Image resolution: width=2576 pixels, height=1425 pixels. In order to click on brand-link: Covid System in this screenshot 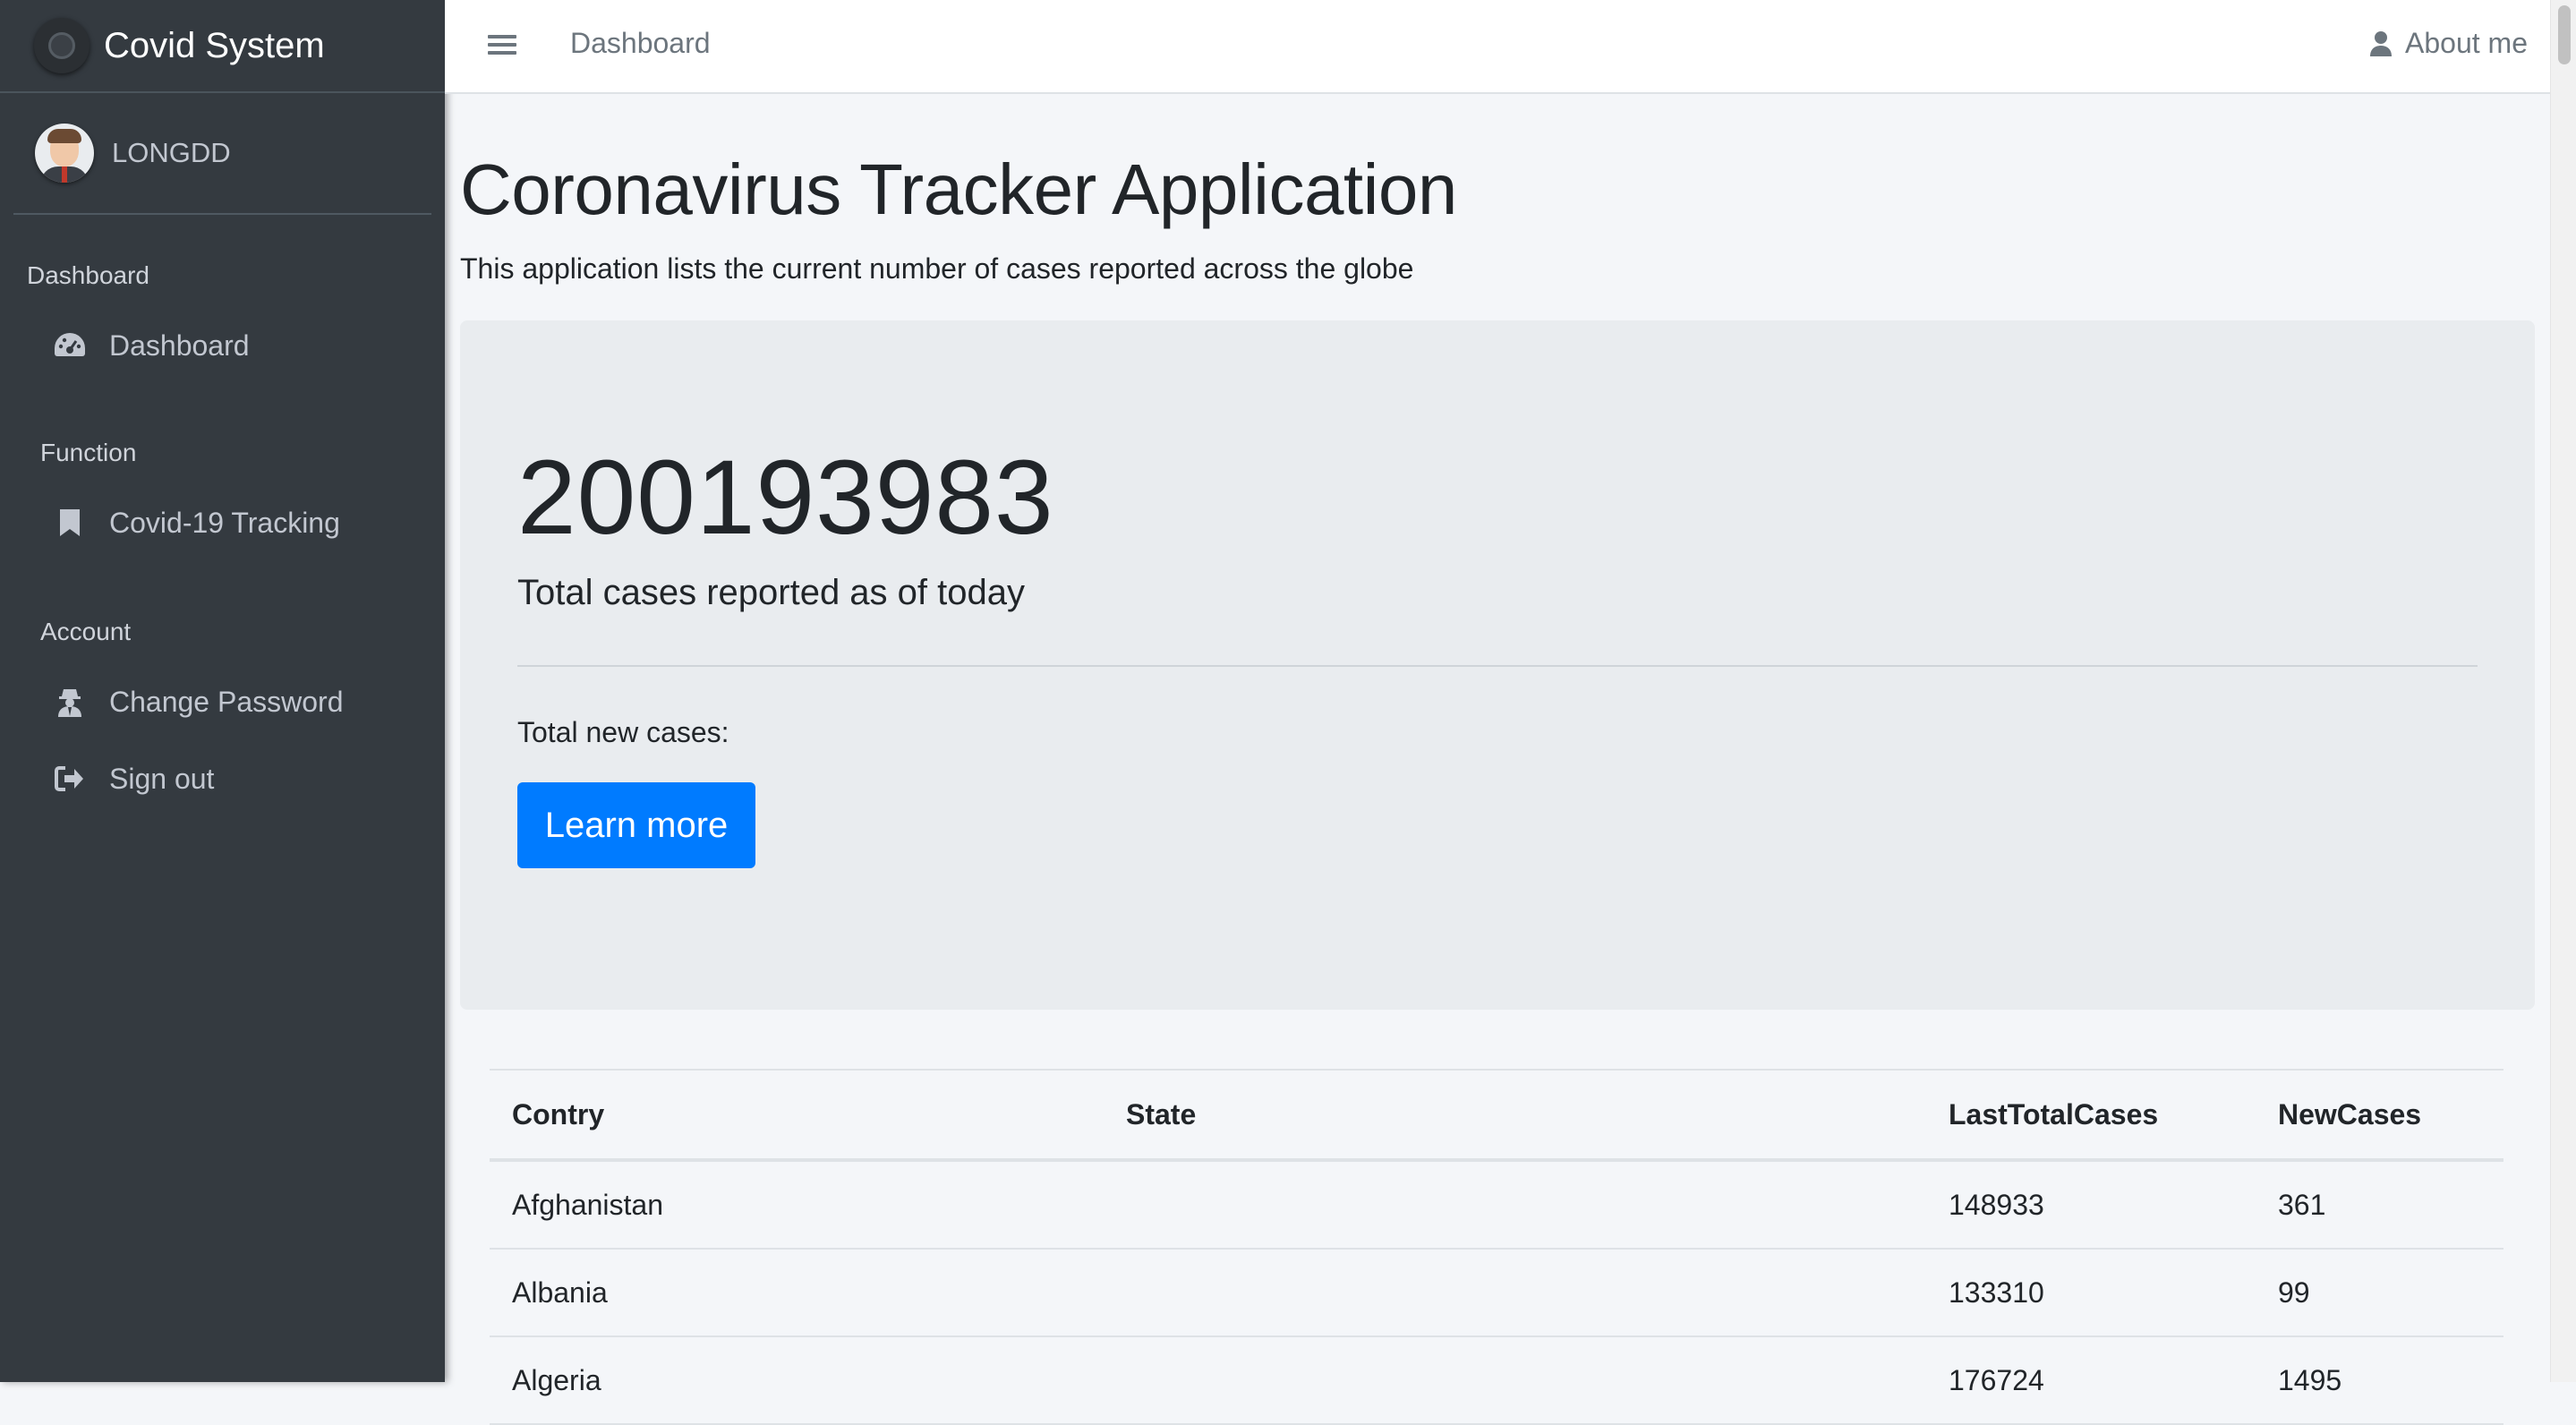, I will do `click(222, 46)`.